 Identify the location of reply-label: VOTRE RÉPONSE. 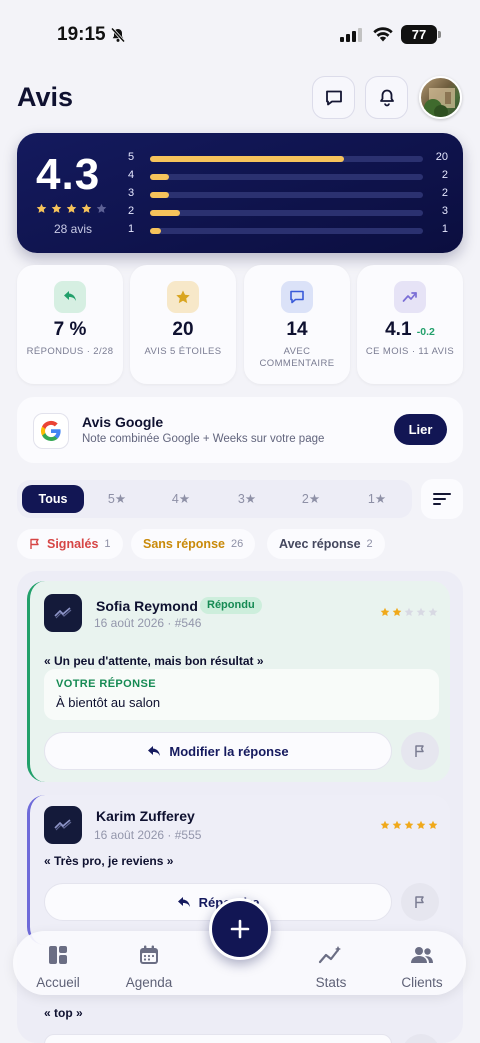
(106, 684).